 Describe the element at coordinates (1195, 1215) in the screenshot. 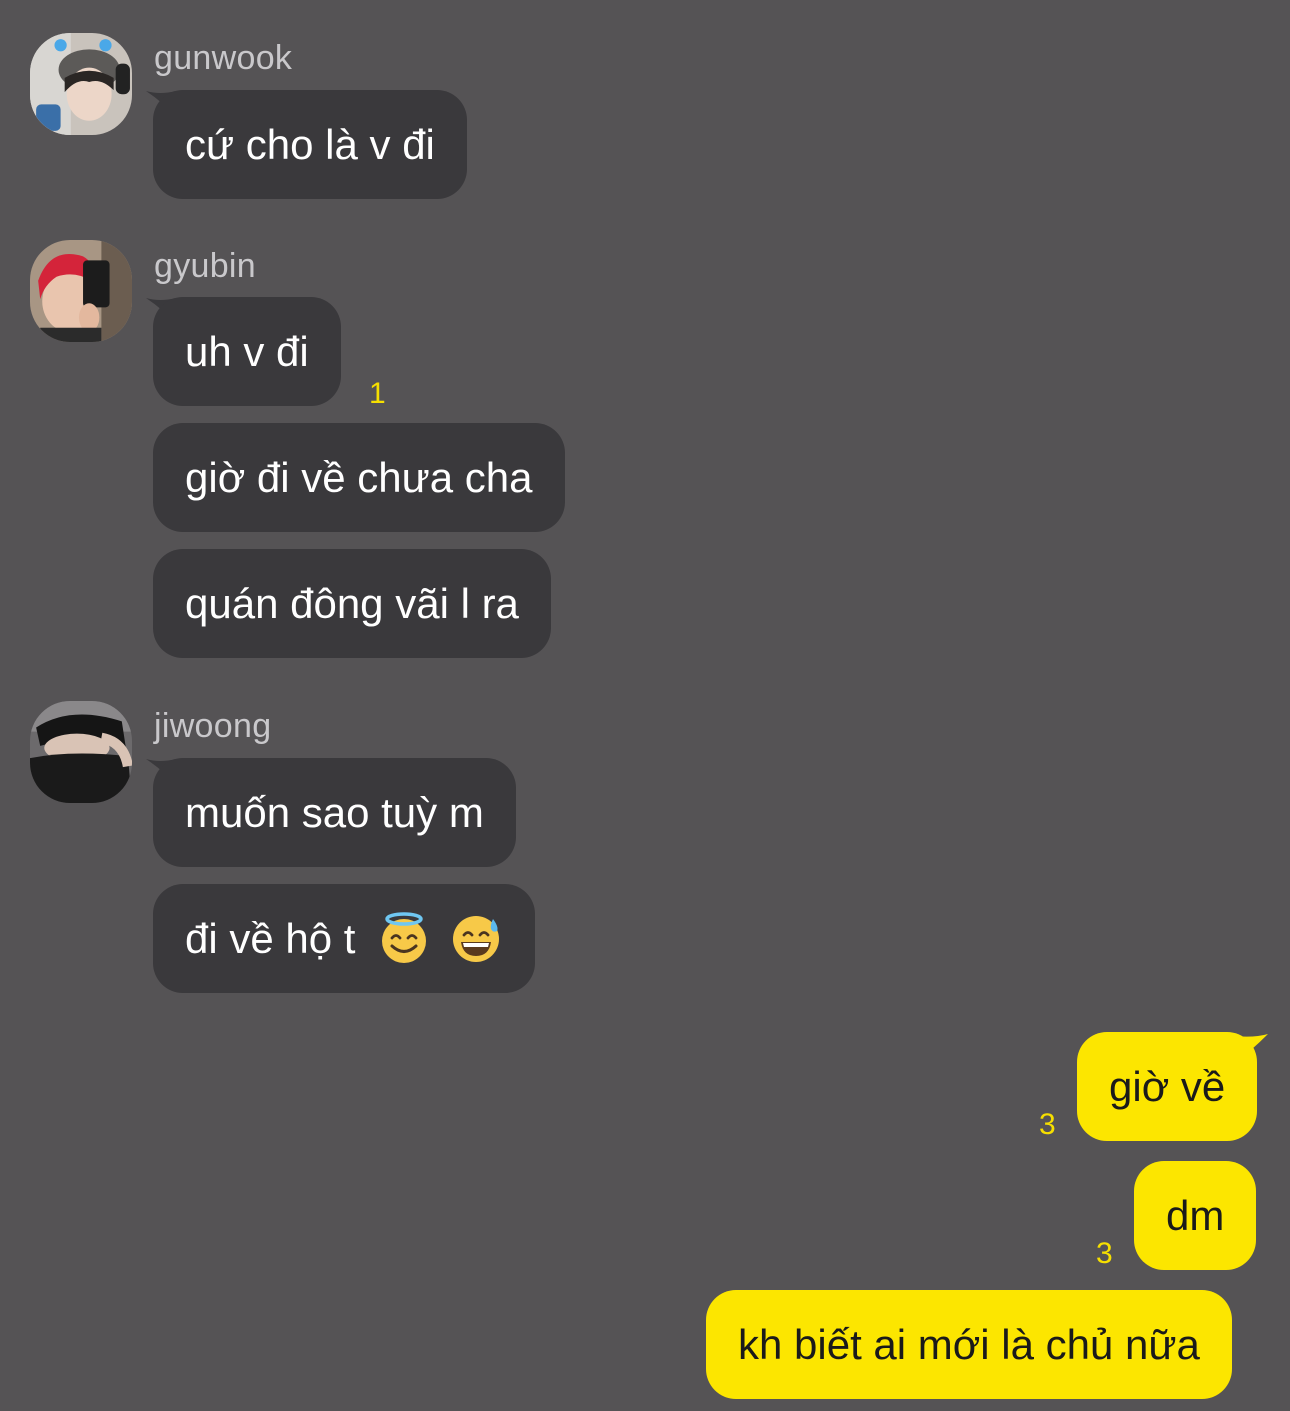

I see `message-bubble: dm` at that location.